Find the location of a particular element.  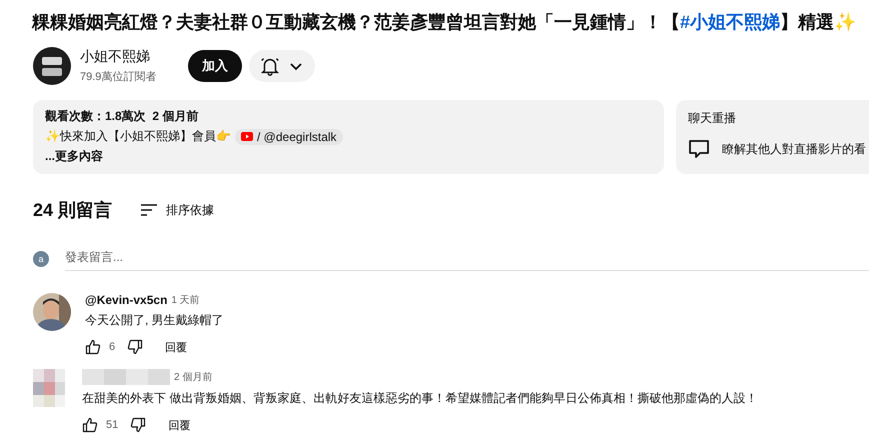

like-count: 51 is located at coordinates (112, 425).